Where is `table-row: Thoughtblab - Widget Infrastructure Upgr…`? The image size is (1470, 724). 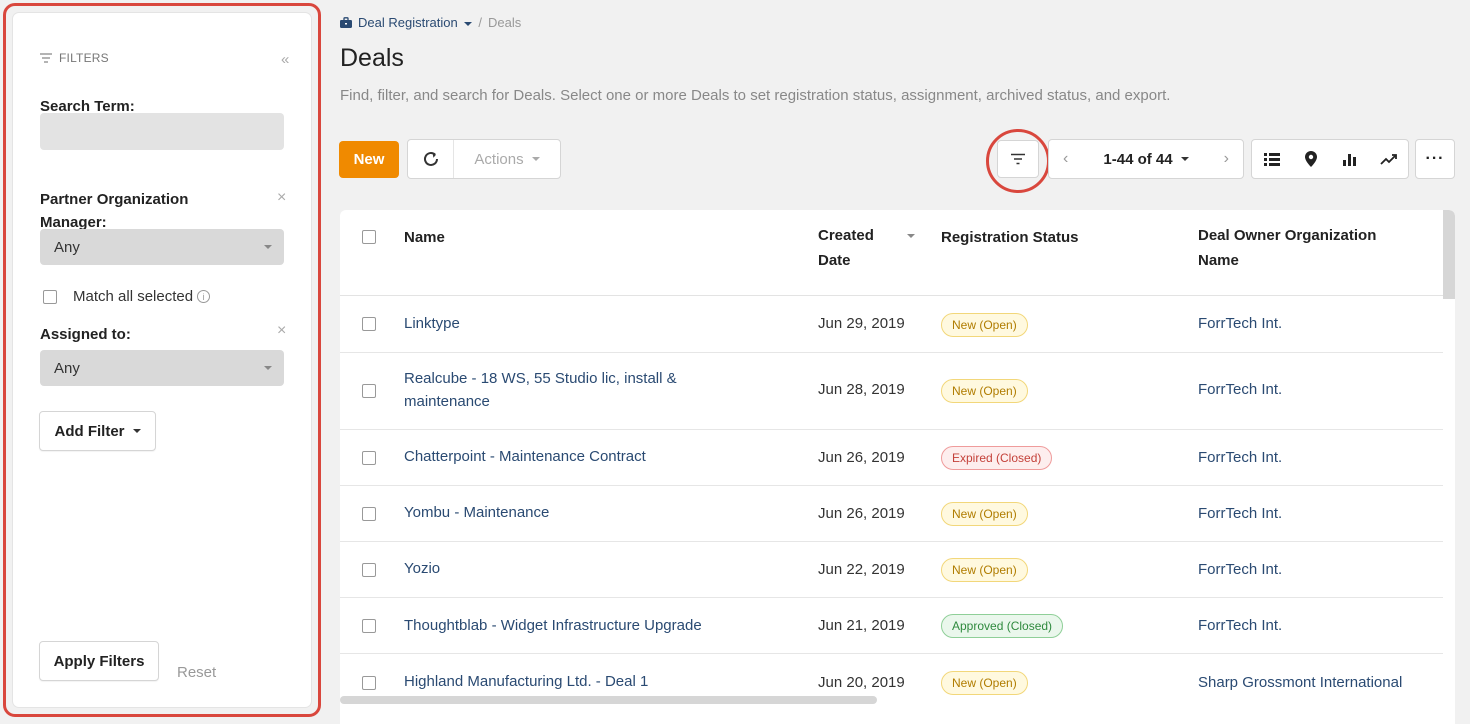
table-row: Thoughtblab - Widget Infrastructure Upgr… is located at coordinates (891, 626).